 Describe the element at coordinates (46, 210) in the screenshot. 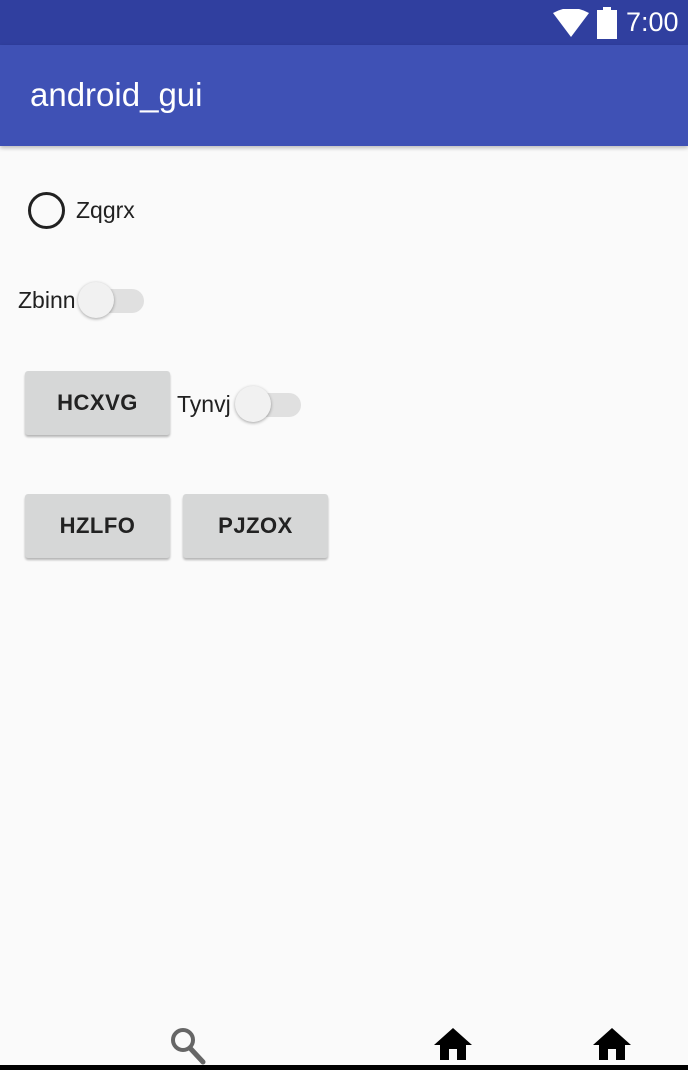

I see `radio-circle` at that location.